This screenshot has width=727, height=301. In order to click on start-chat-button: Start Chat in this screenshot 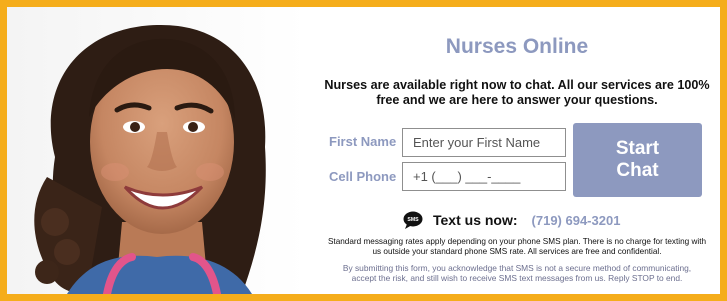, I will do `click(637, 160)`.